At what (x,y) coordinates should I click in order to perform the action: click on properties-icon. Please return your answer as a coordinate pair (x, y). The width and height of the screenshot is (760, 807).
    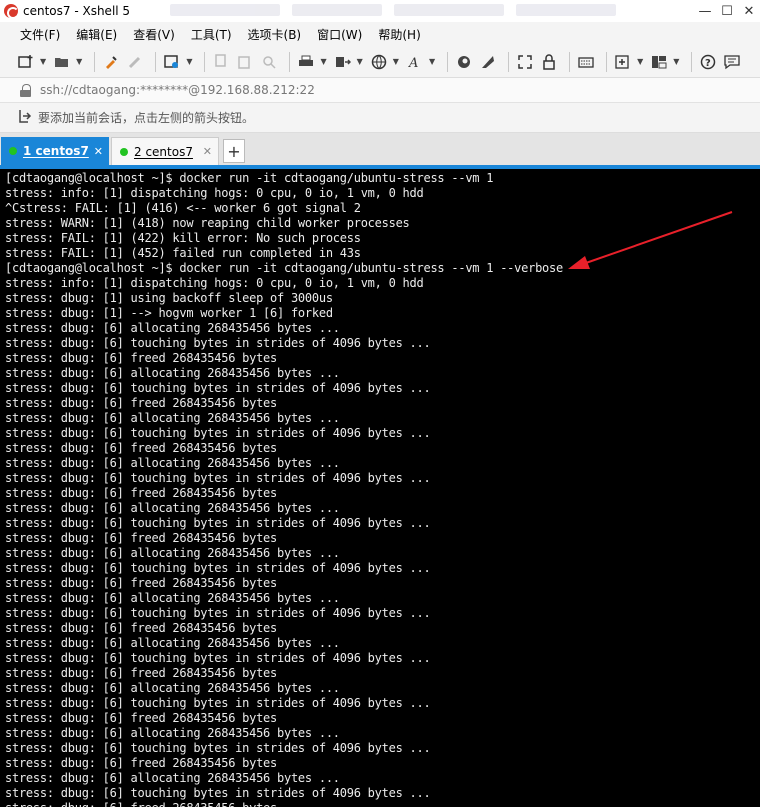
    Looking at the image, I should click on (172, 62).